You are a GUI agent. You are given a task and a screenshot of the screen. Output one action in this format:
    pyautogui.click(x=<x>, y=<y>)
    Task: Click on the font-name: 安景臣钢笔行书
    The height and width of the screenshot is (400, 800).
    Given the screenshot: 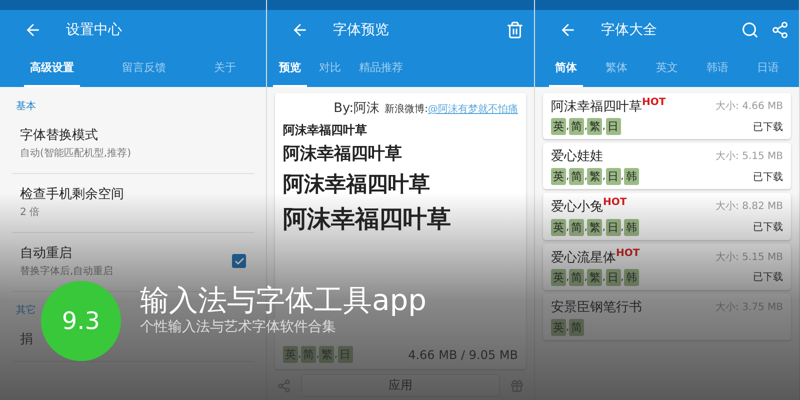 What is the action you would take?
    pyautogui.click(x=596, y=307)
    